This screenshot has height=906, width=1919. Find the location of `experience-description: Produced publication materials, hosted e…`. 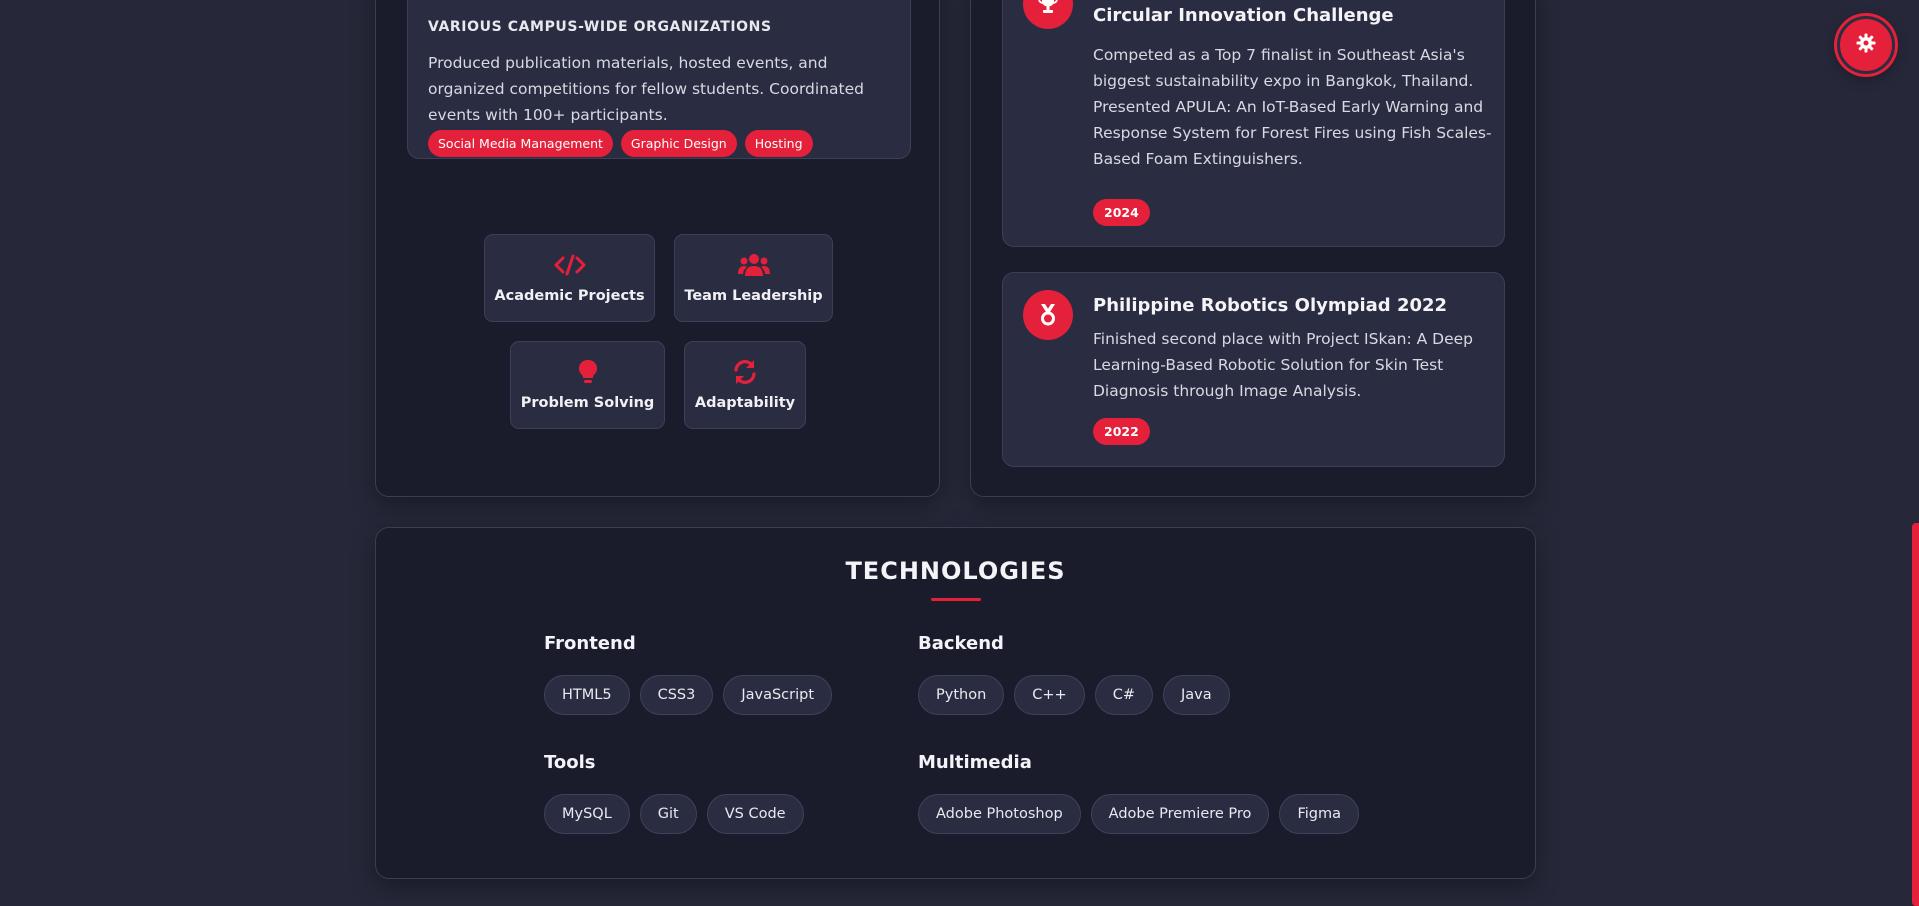

experience-description: Produced publication materials, hosted e… is located at coordinates (646, 89).